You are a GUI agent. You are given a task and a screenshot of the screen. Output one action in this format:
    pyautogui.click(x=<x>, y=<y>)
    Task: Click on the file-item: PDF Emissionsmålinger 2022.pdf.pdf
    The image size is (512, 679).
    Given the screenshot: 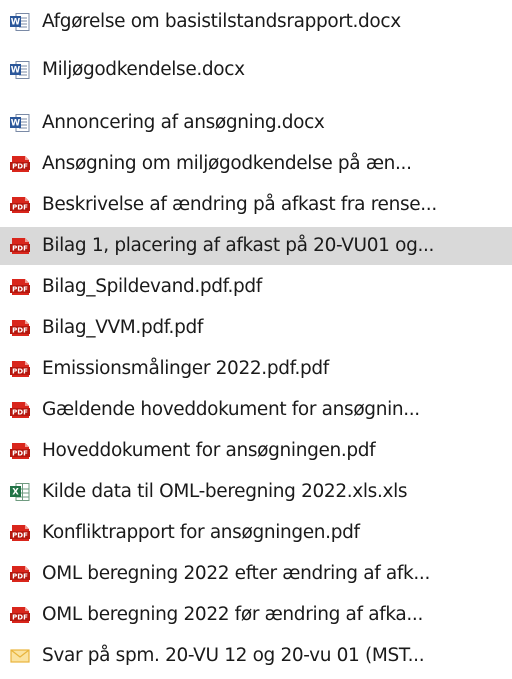 What is the action you would take?
    pyautogui.click(x=256, y=369)
    